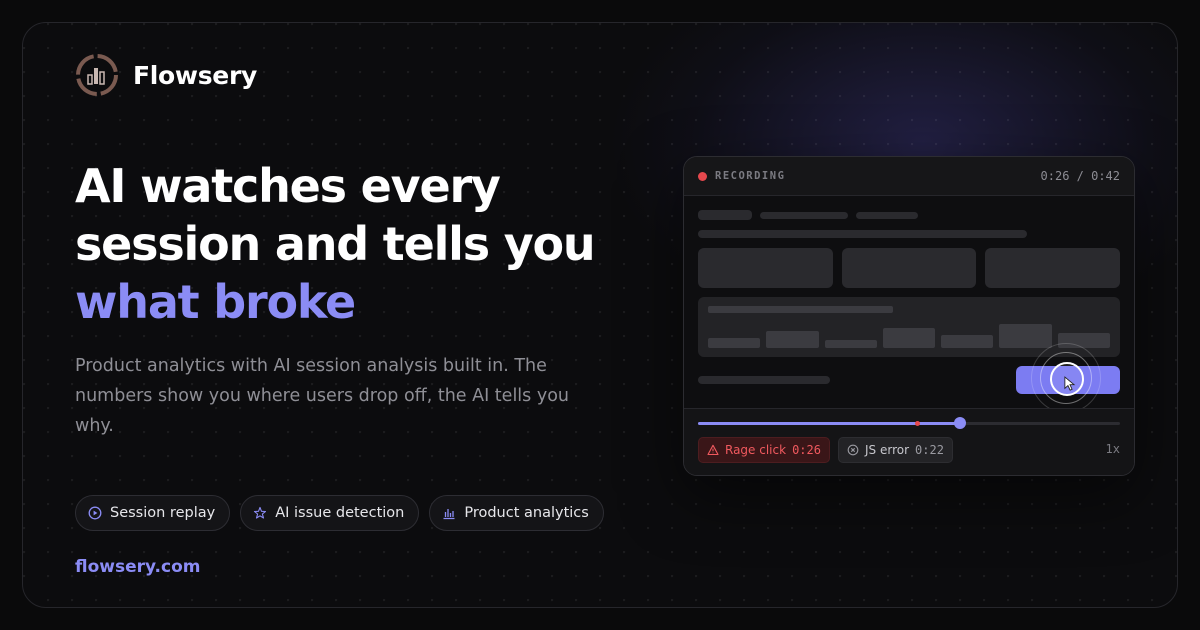 Image resolution: width=1200 pixels, height=630 pixels. I want to click on scrub-progress, so click(829, 423).